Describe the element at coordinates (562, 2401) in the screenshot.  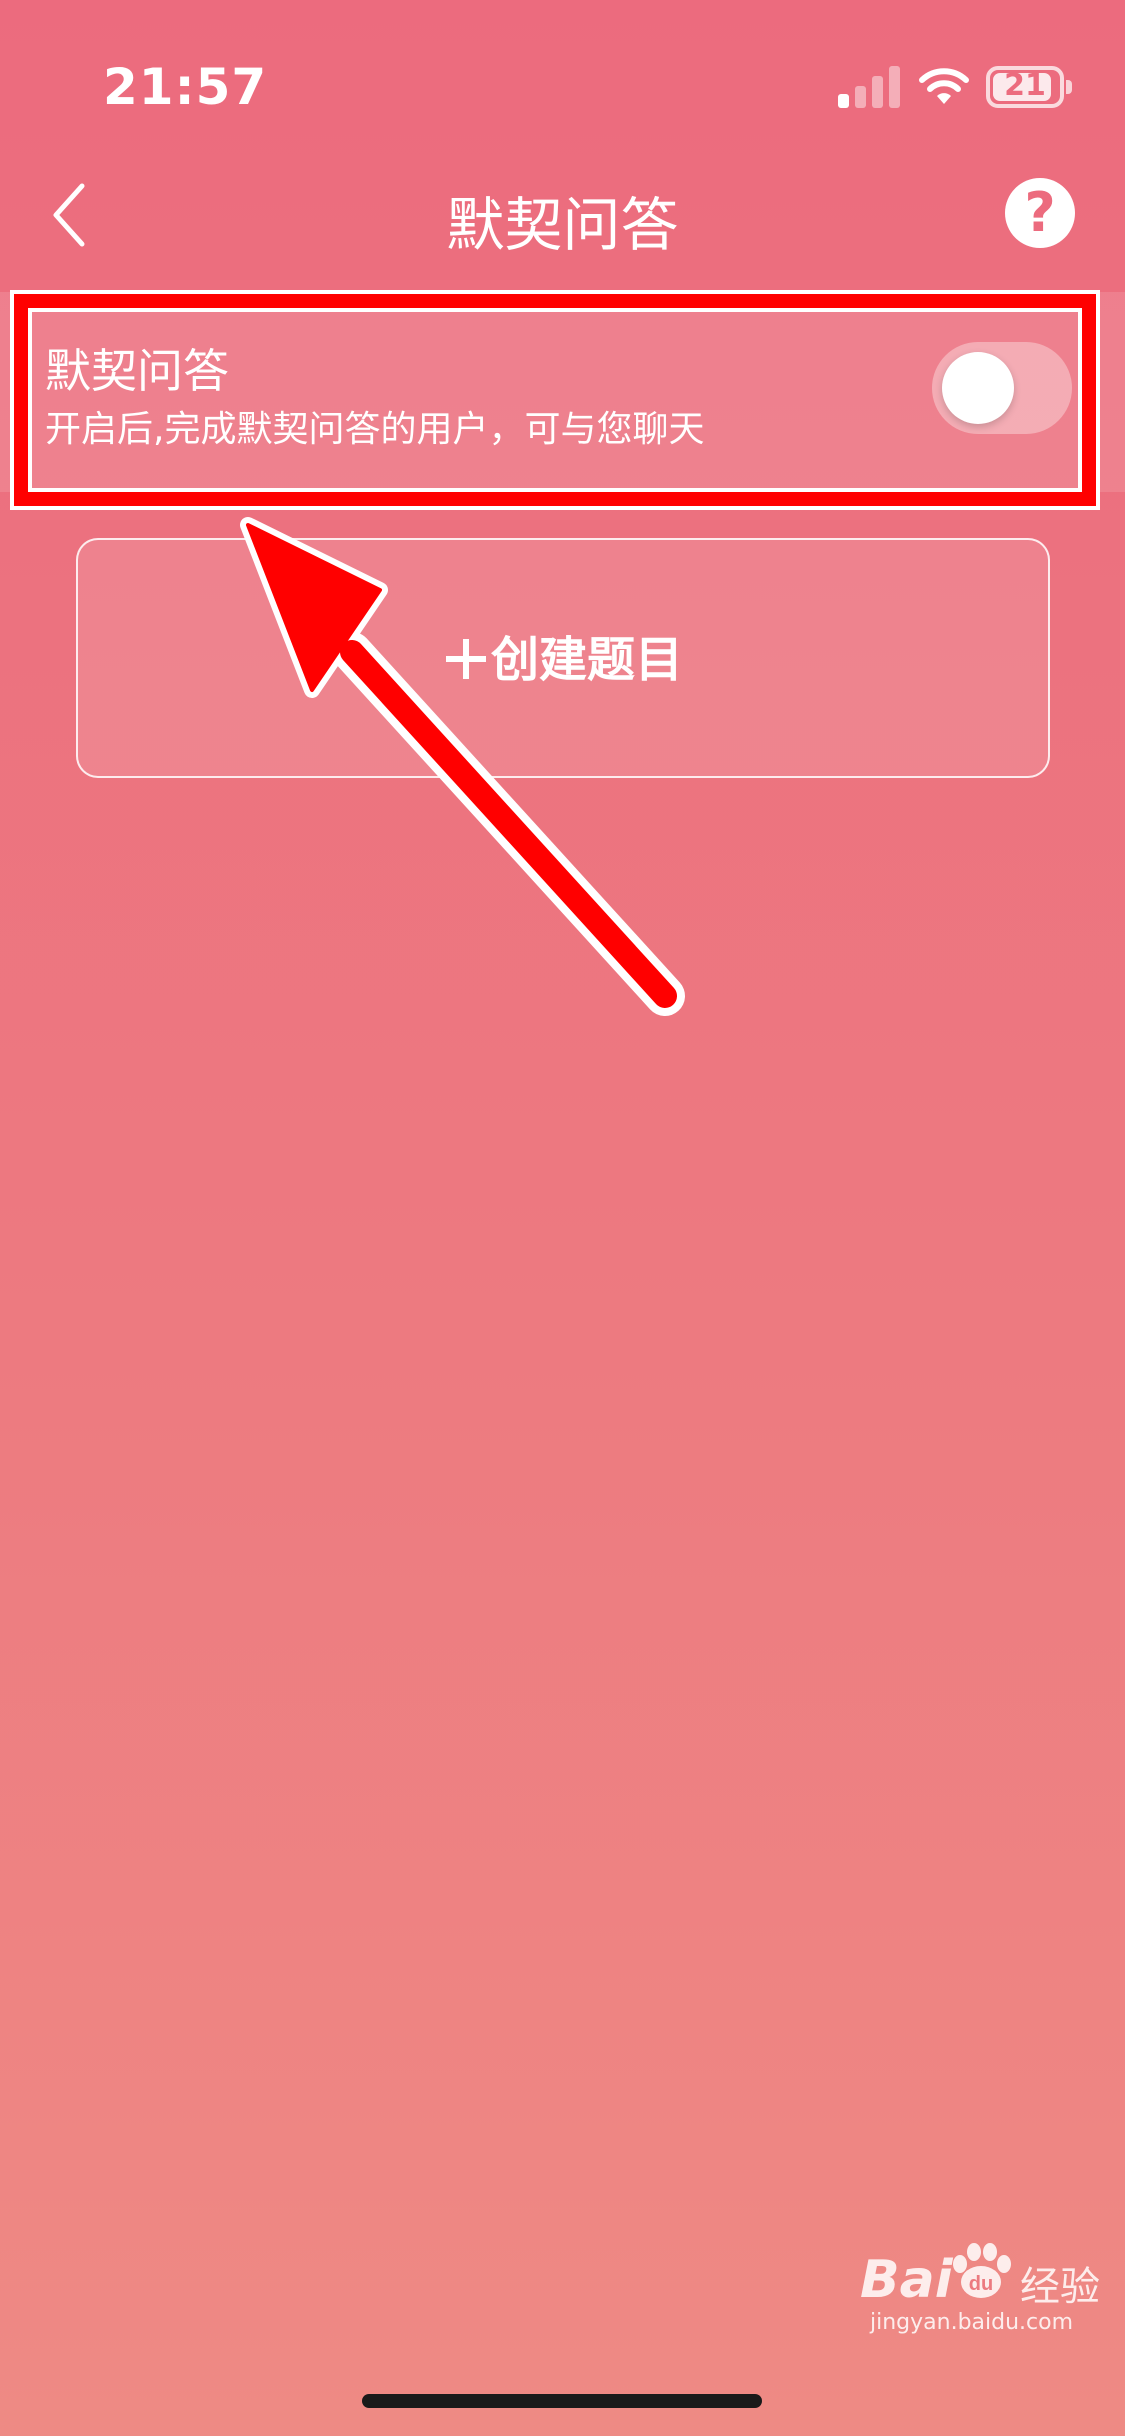
I see `home-indicator` at that location.